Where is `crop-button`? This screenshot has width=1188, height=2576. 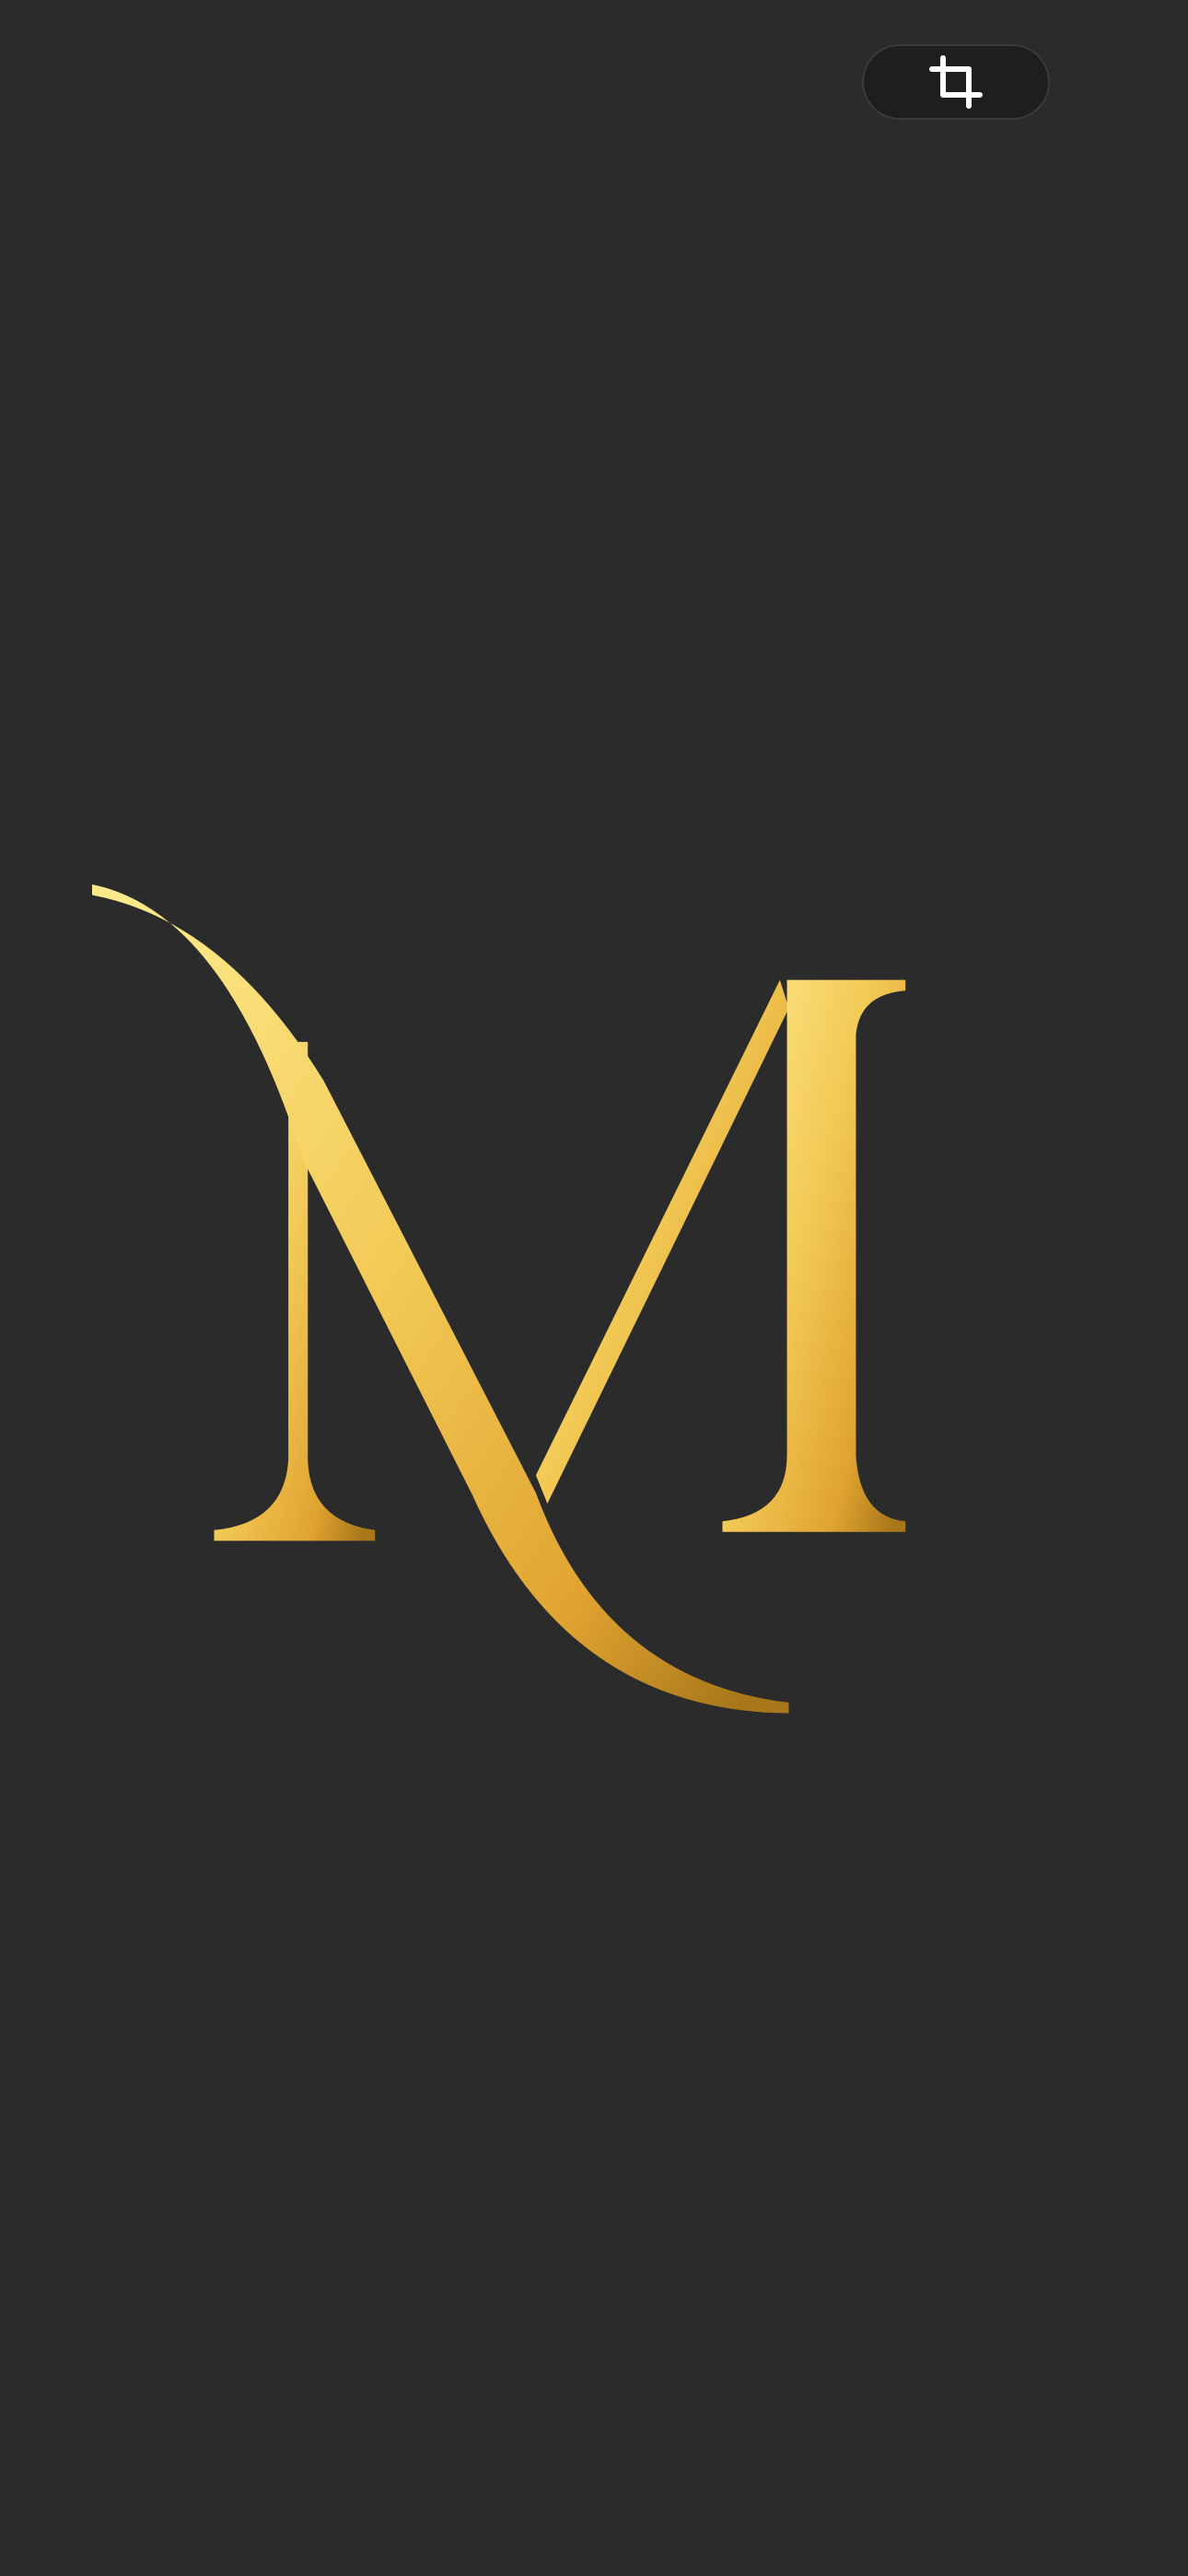
crop-button is located at coordinates (956, 82).